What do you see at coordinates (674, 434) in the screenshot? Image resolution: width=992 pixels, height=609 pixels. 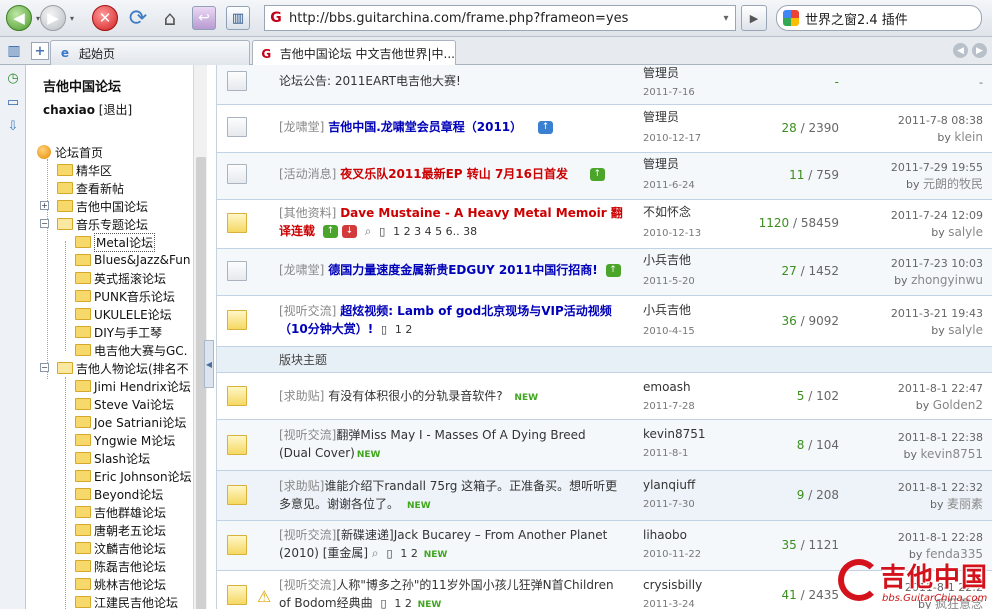 I see `author-name: kevin8751` at bounding box center [674, 434].